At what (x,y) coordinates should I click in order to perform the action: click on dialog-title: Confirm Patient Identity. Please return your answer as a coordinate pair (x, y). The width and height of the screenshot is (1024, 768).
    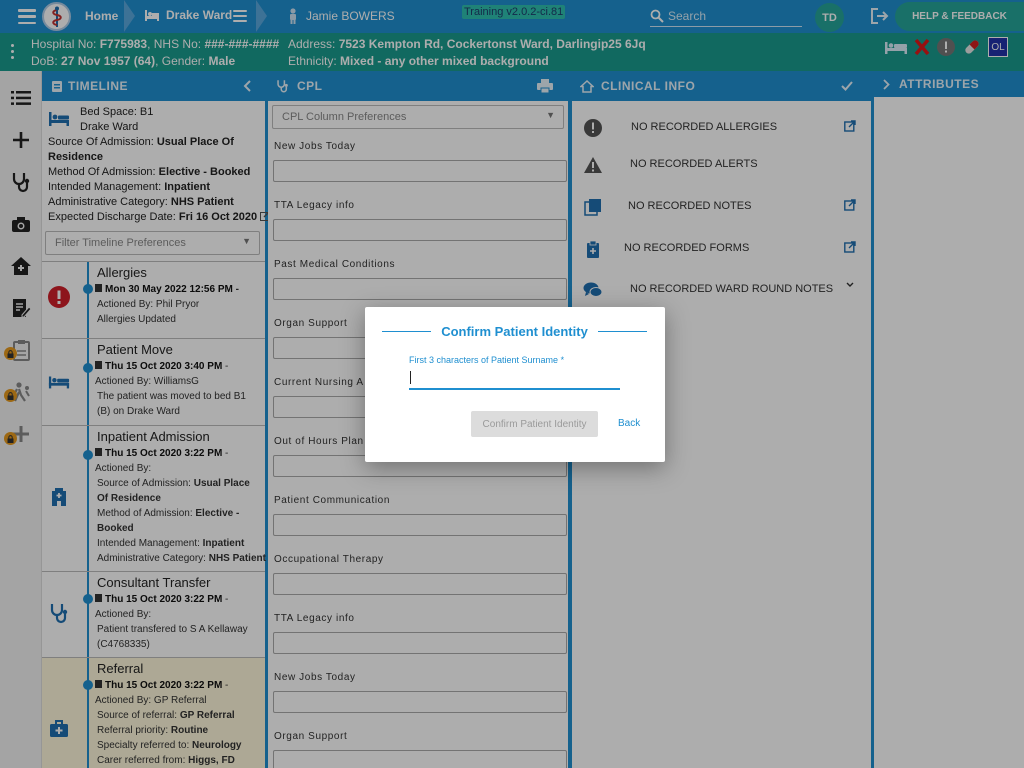
    Looking at the image, I should click on (514, 331).